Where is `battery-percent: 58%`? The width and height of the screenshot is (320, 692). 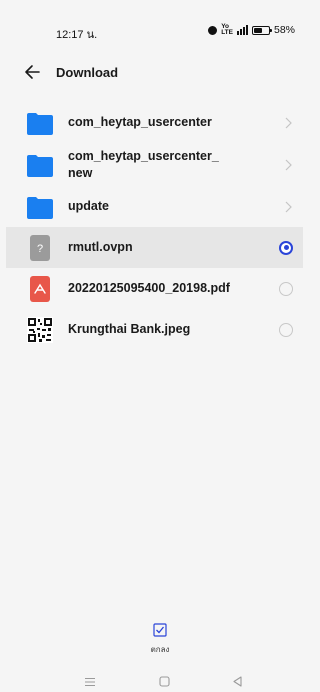 battery-percent: 58% is located at coordinates (284, 30).